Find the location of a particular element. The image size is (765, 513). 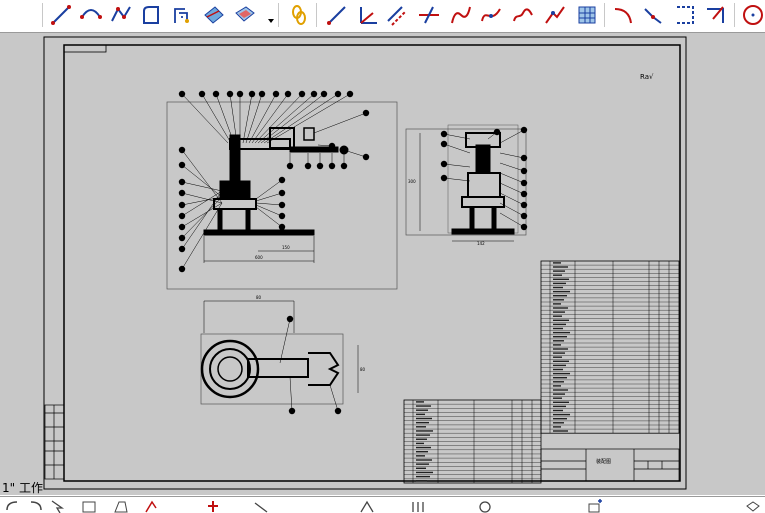

arc-tool-icon is located at coordinates (91, 15).